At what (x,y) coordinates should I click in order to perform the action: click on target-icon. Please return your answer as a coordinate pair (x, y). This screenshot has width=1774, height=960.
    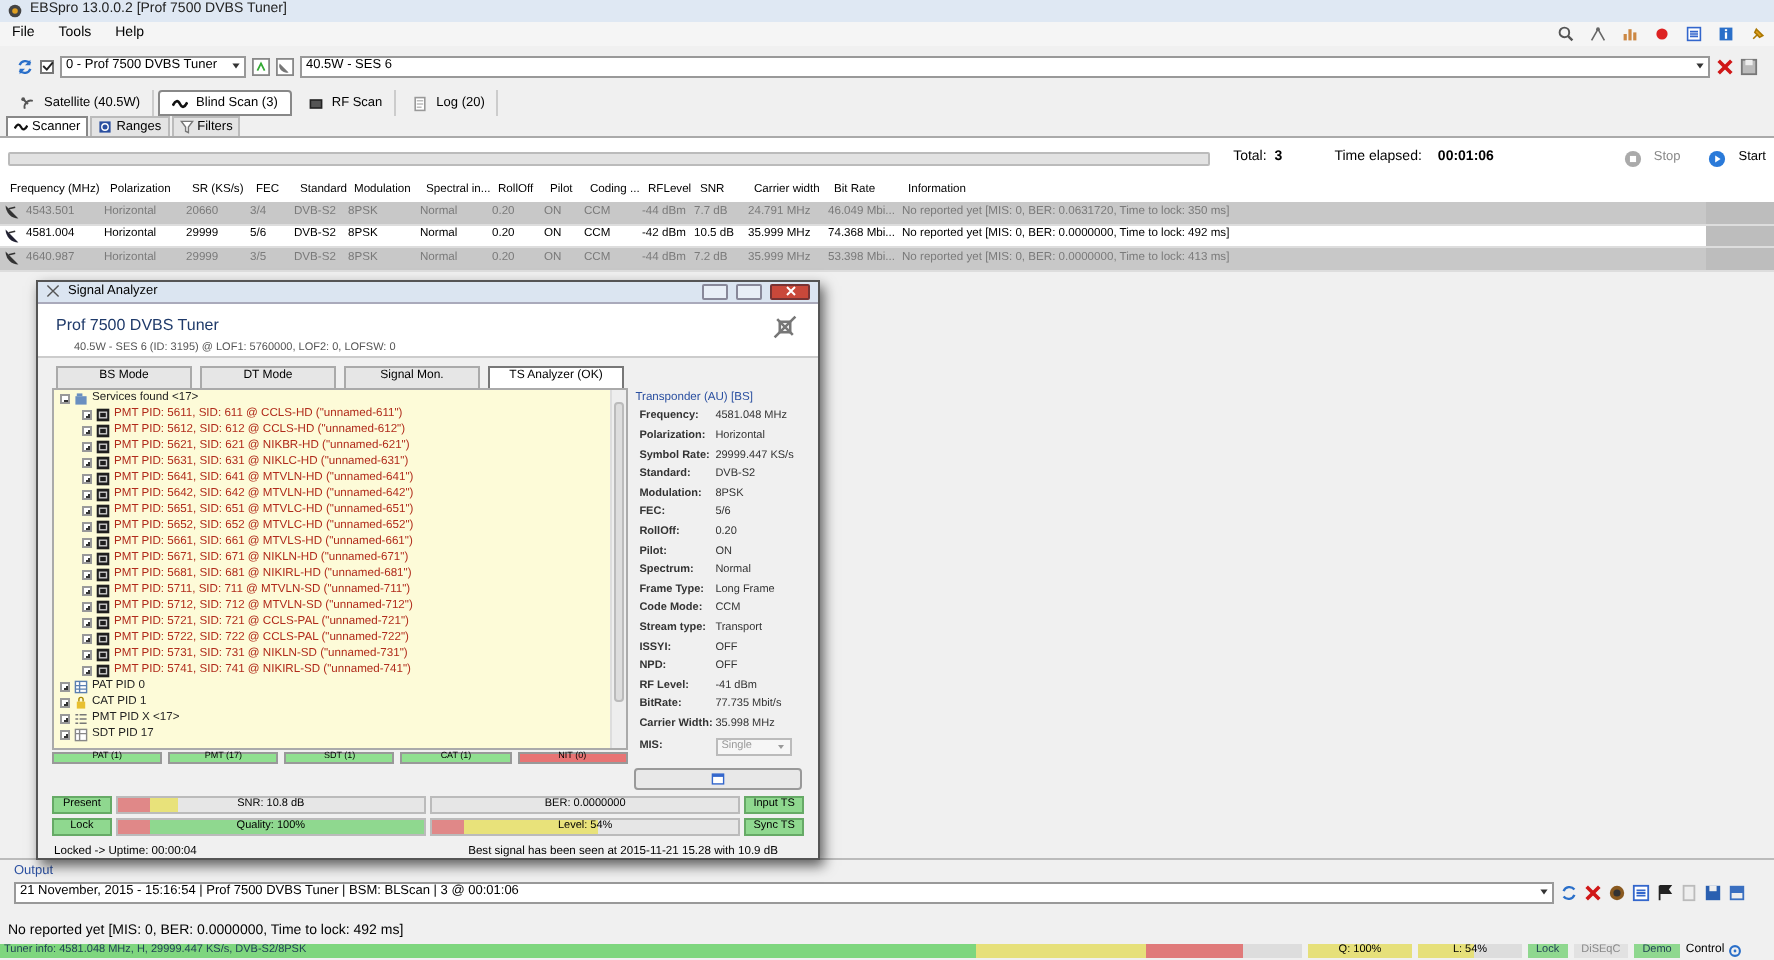
    Looking at the image, I should click on (105, 127).